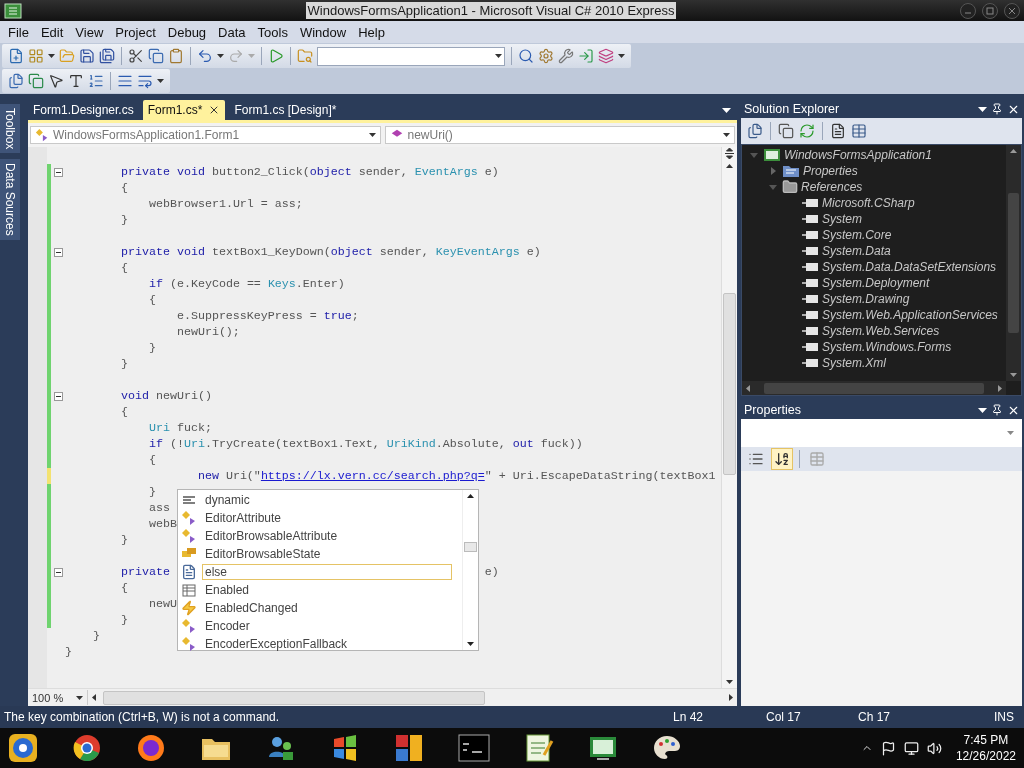  What do you see at coordinates (830, 171) in the screenshot?
I see `tree-item: Properties` at bounding box center [830, 171].